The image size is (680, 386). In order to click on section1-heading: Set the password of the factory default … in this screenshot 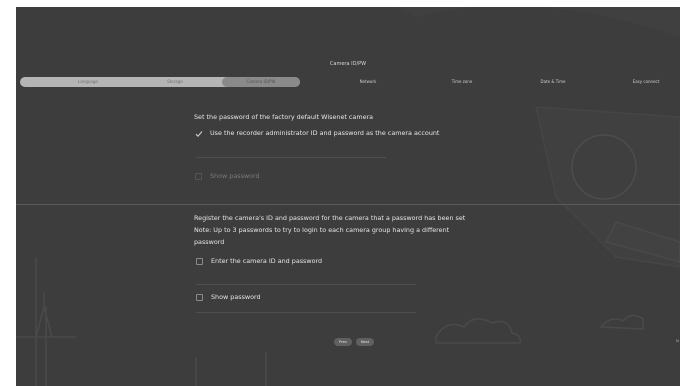, I will do `click(284, 117)`.